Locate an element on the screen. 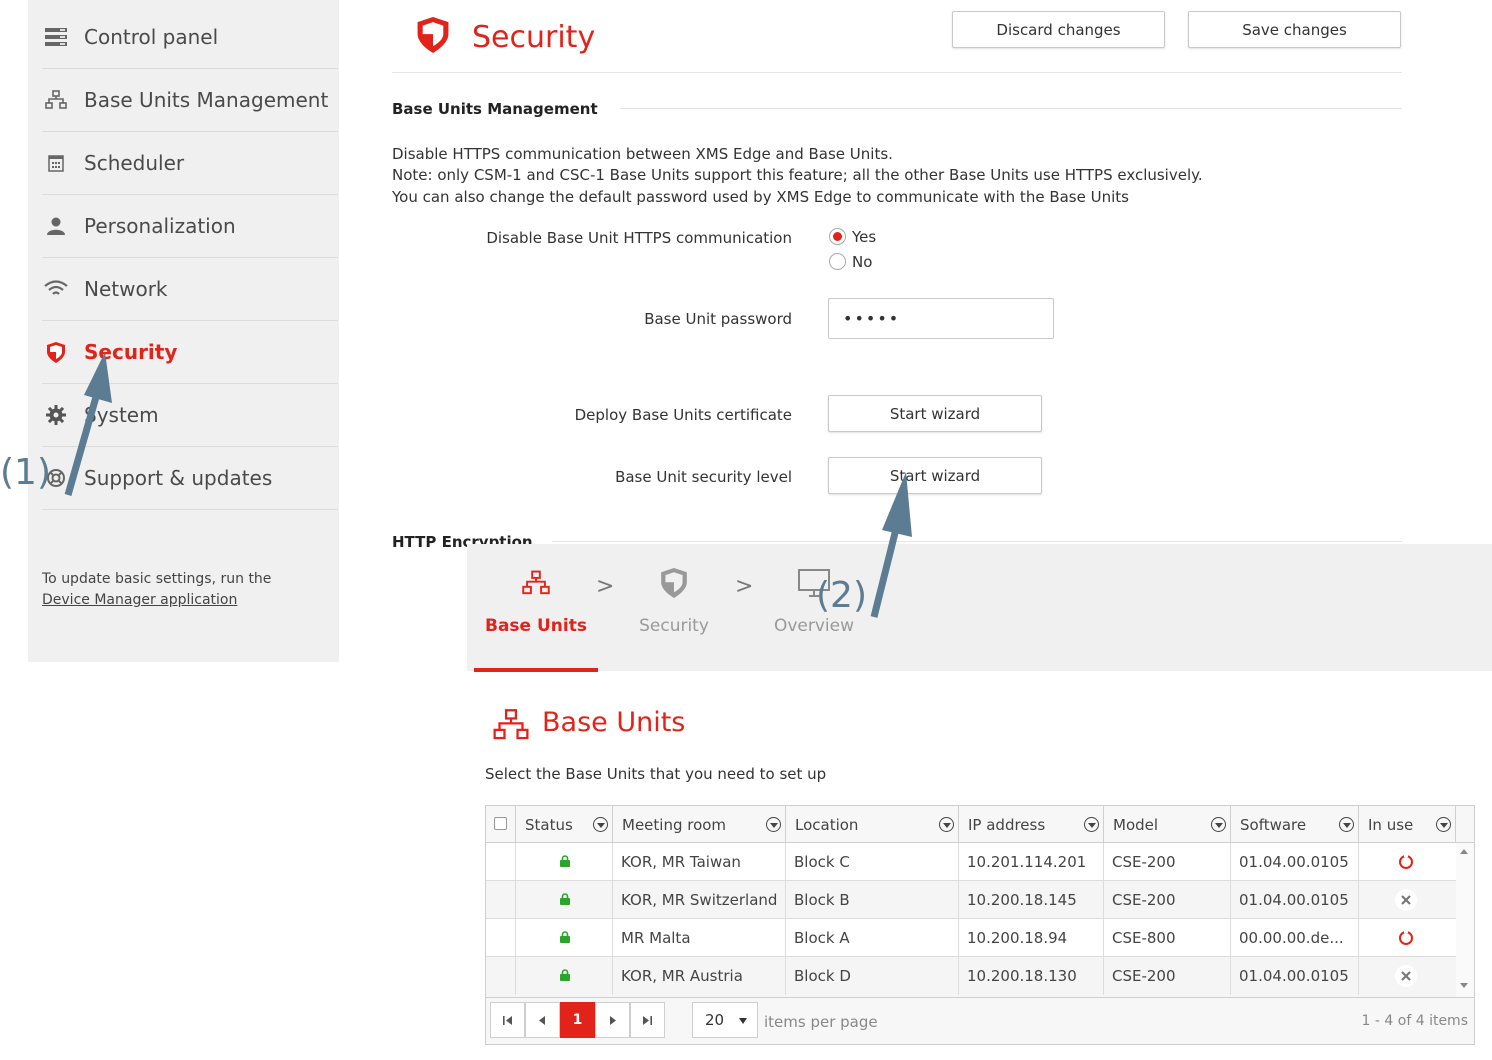 Image resolution: width=1492 pixels, height=1060 pixels. save-changes-button: Save changes is located at coordinates (1294, 29).